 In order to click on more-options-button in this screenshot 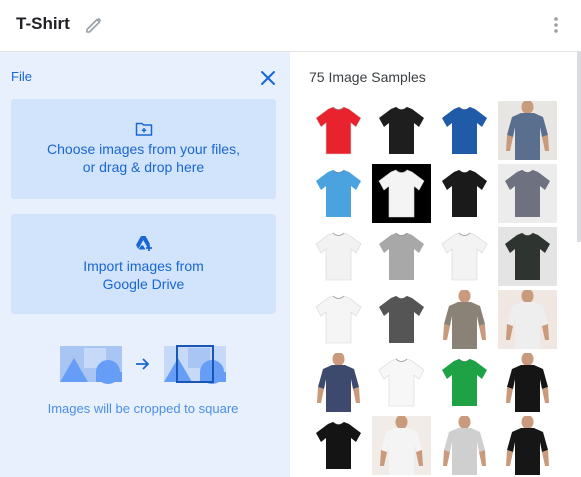, I will do `click(556, 25)`.